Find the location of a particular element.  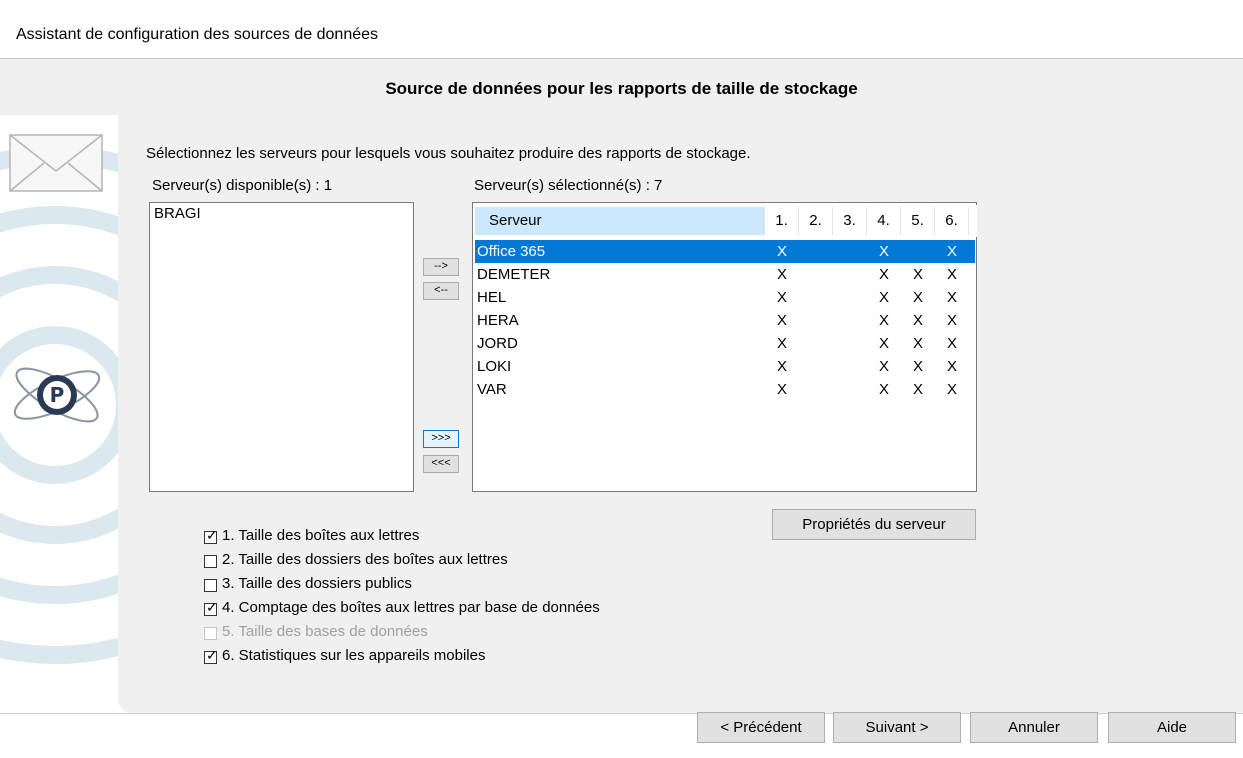

decorative-sidebar: P is located at coordinates (59, 414).